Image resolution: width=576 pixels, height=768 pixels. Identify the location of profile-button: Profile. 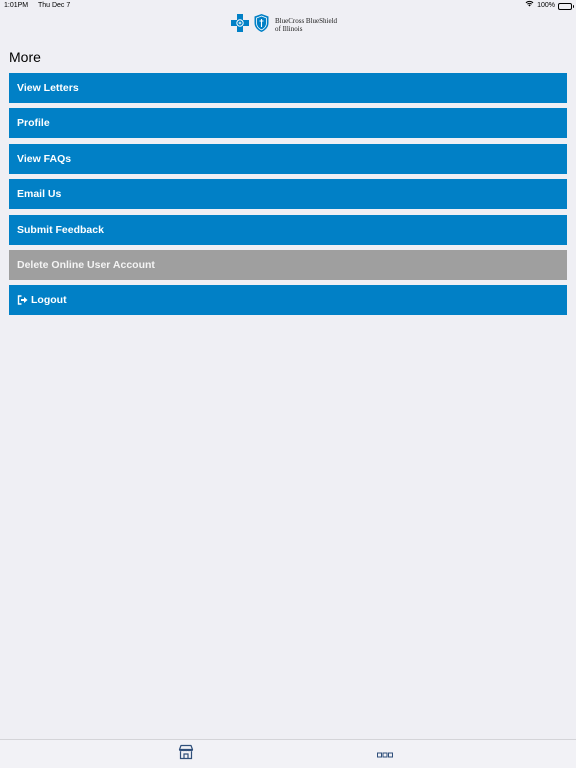
(288, 123).